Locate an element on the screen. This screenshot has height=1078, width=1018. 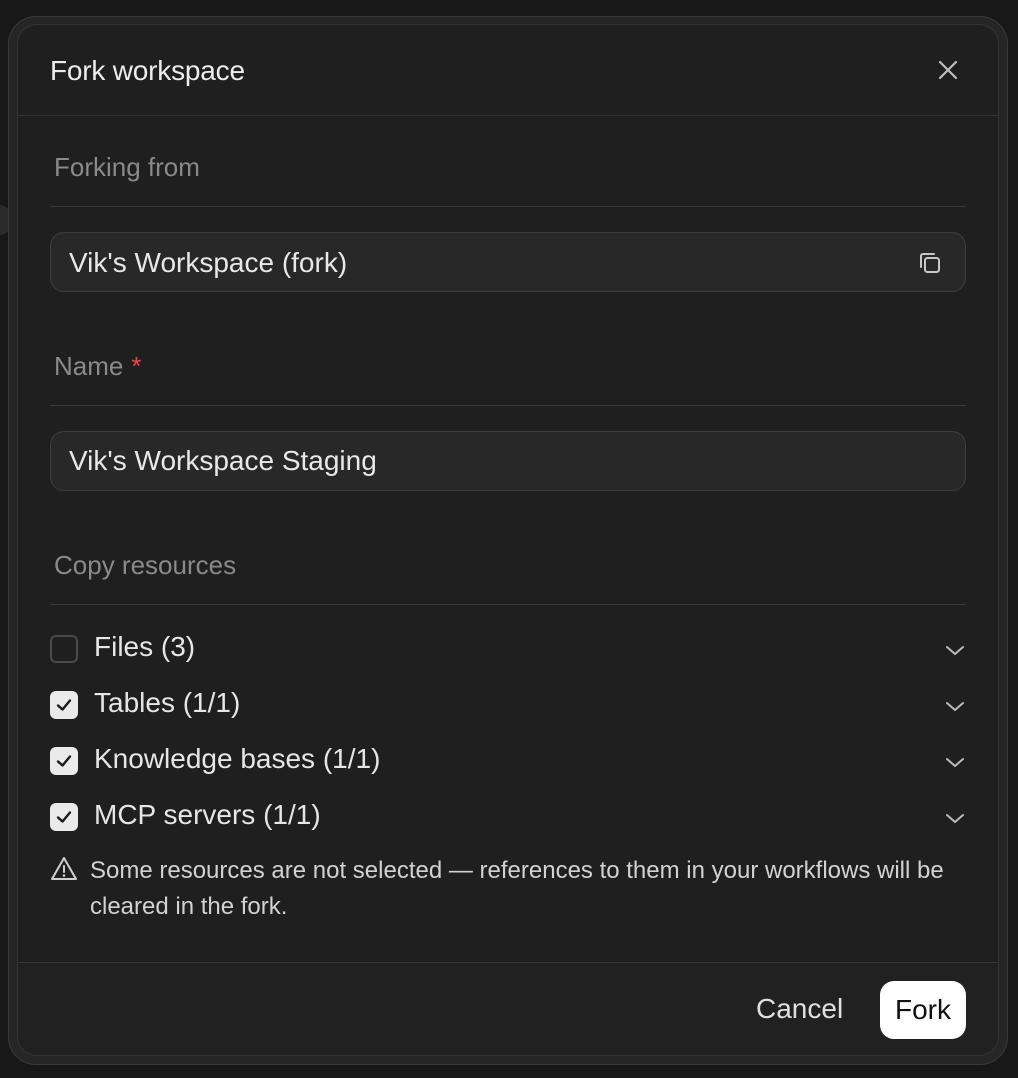
copy-resources-label: Copy resources is located at coordinates (145, 565).